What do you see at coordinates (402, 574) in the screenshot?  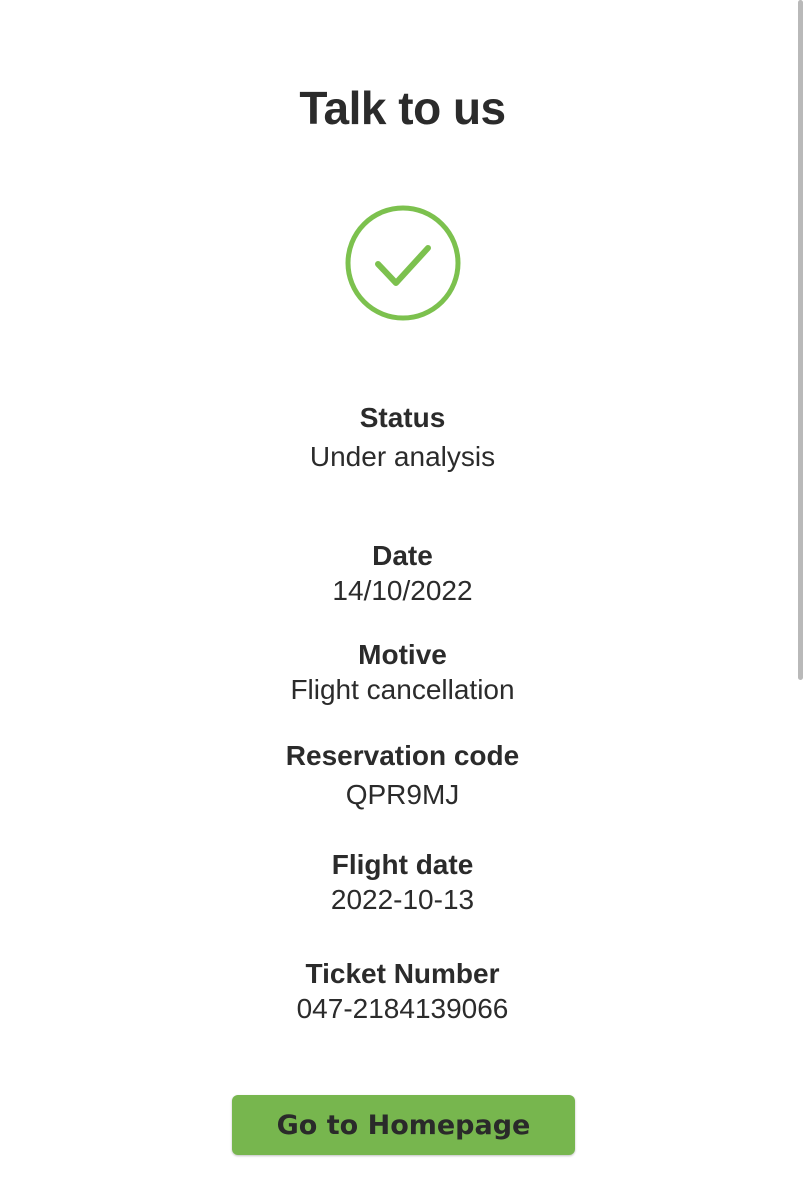 I see `date-field: Date 14/10/2022` at bounding box center [402, 574].